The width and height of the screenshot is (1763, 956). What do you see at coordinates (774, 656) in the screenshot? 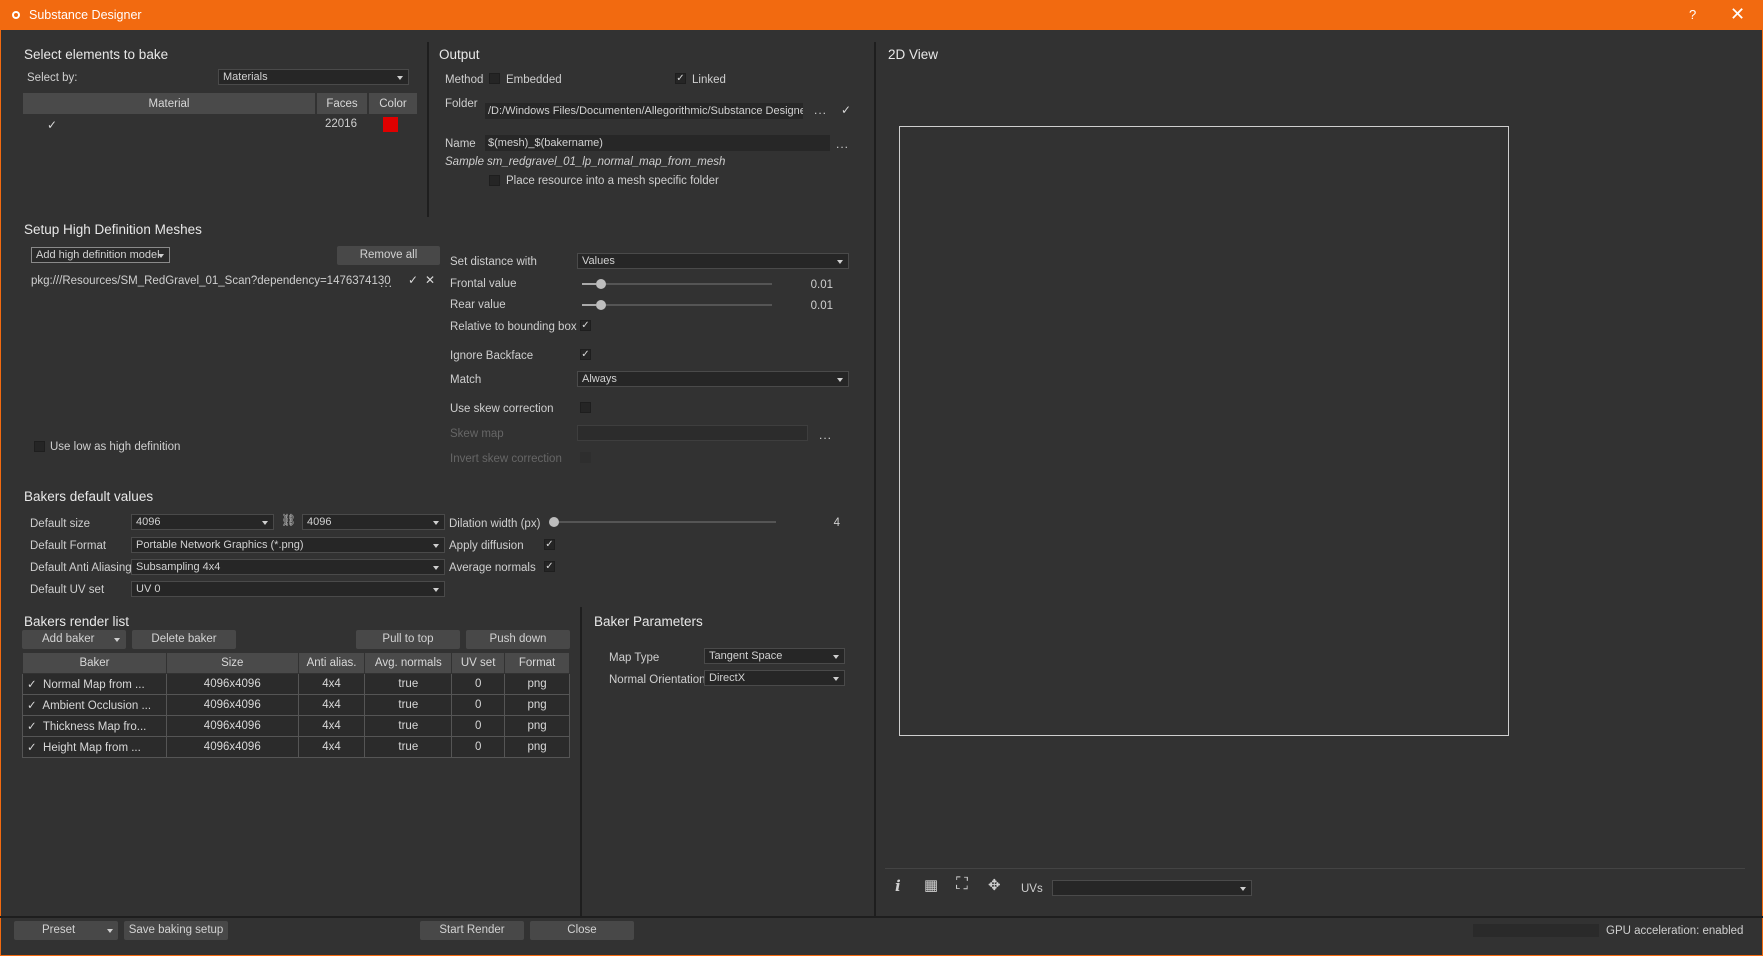
I see `map-type-dropdown: Tangent Space` at bounding box center [774, 656].